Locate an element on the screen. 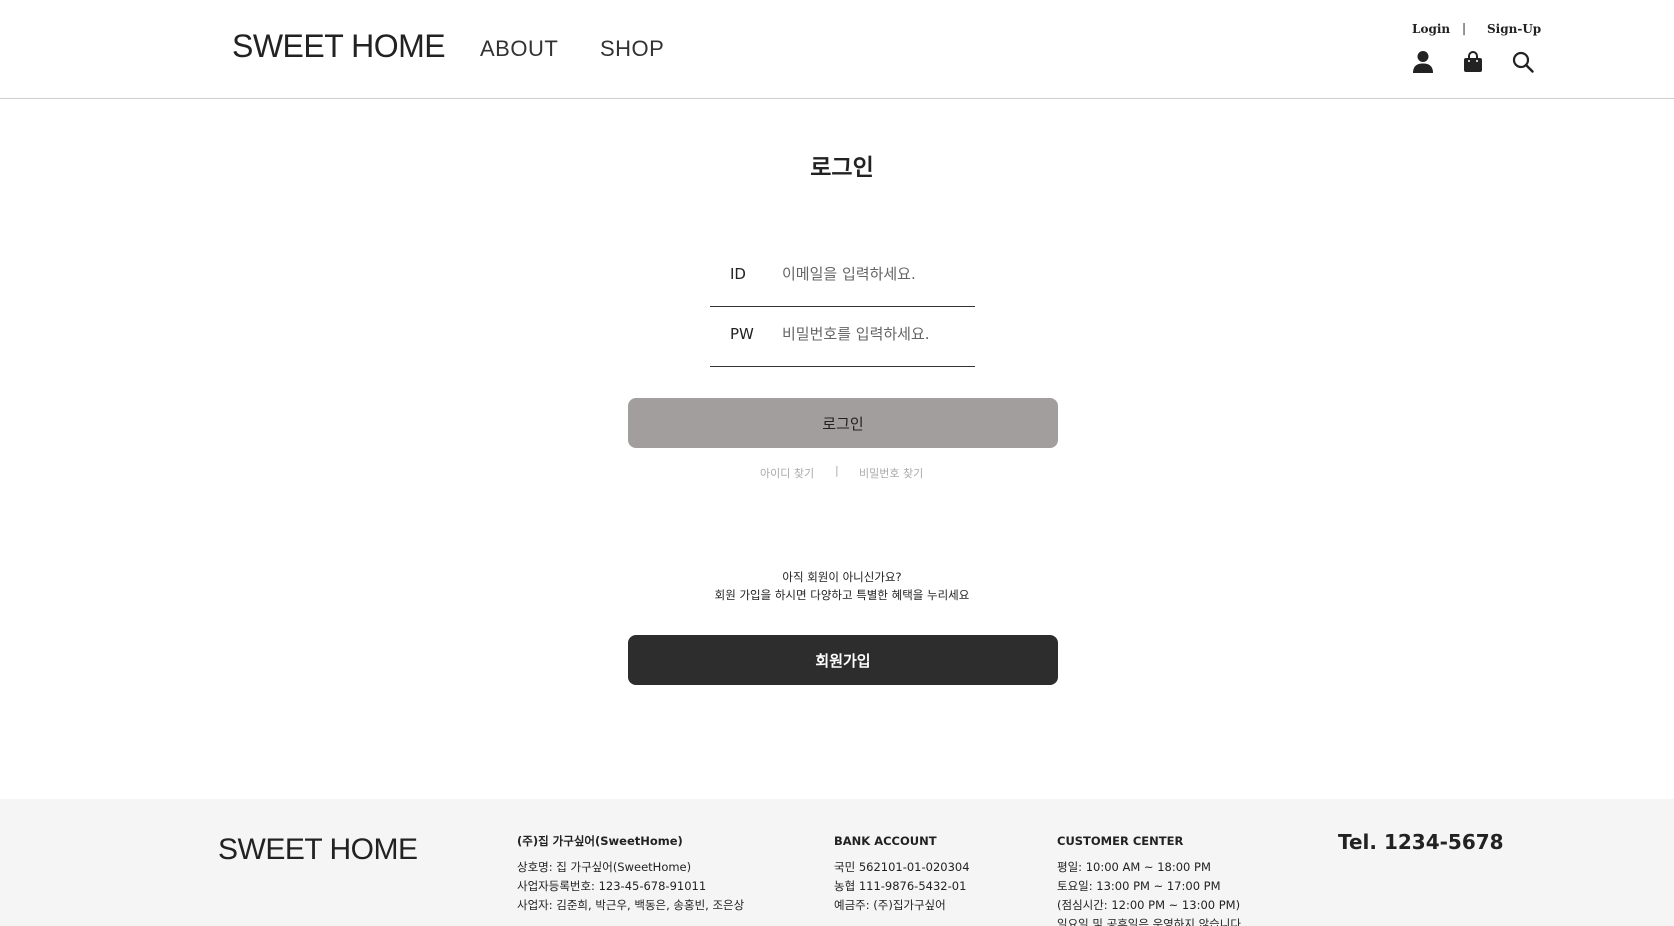 Image resolution: width=1674 pixels, height=926 pixels. signup-button: 회원가입 is located at coordinates (843, 660).